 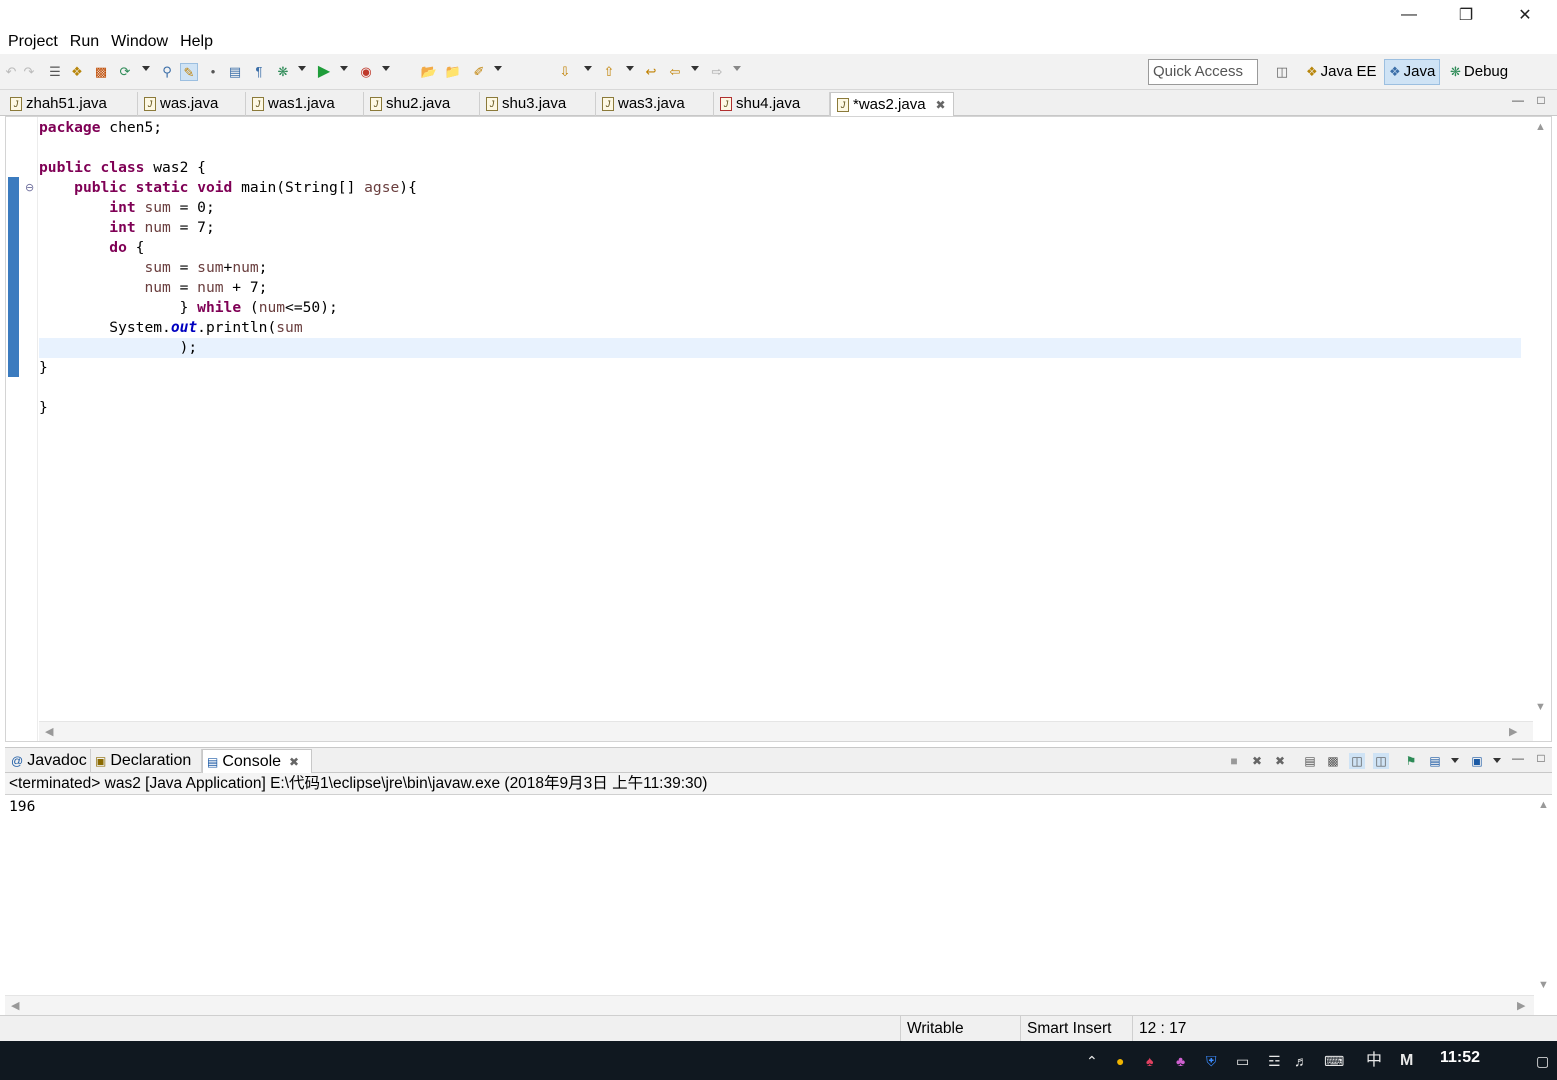 What do you see at coordinates (101, 72) in the screenshot?
I see `new-package-icon: ▩` at bounding box center [101, 72].